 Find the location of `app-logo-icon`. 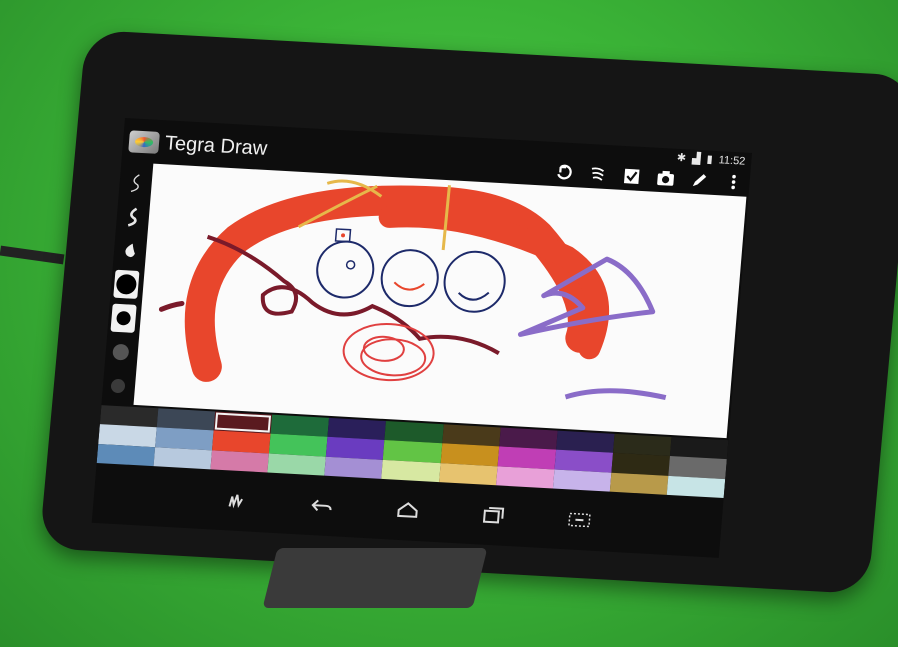

app-logo-icon is located at coordinates (144, 142).